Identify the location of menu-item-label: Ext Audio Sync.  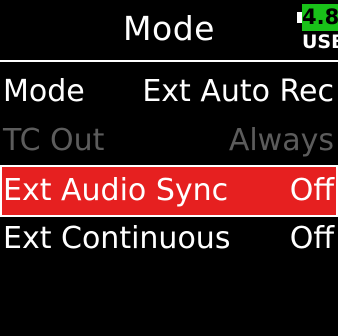
(116, 190).